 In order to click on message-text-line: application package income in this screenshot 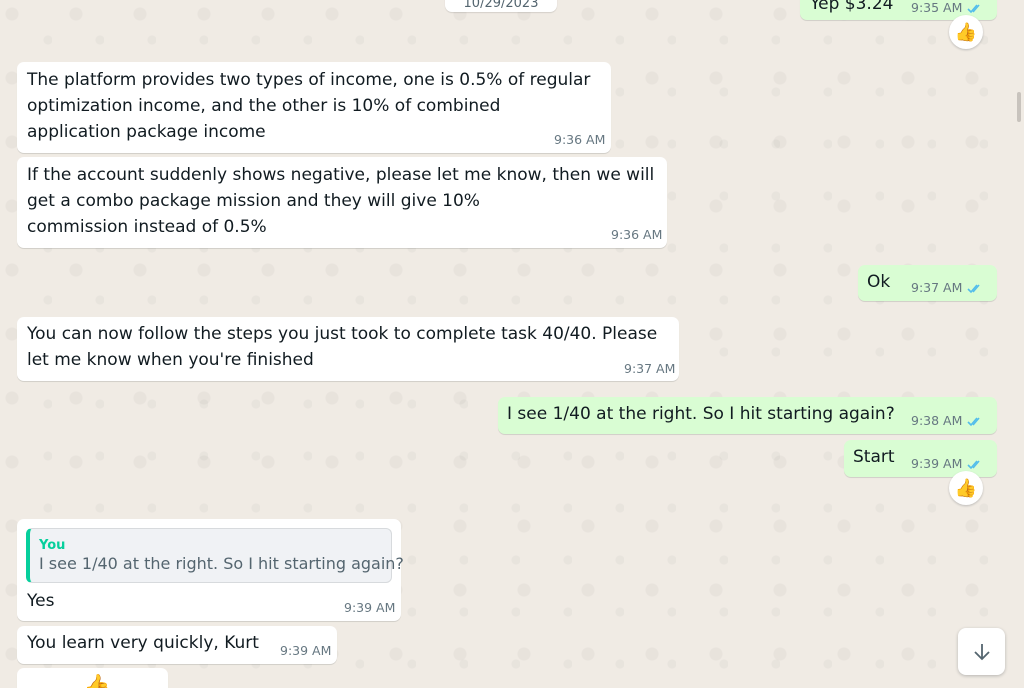, I will do `click(146, 132)`.